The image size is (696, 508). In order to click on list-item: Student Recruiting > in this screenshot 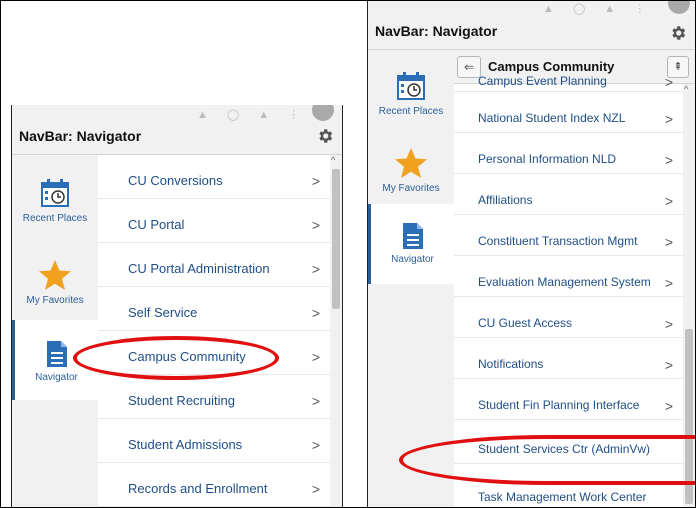, I will do `click(214, 397)`.